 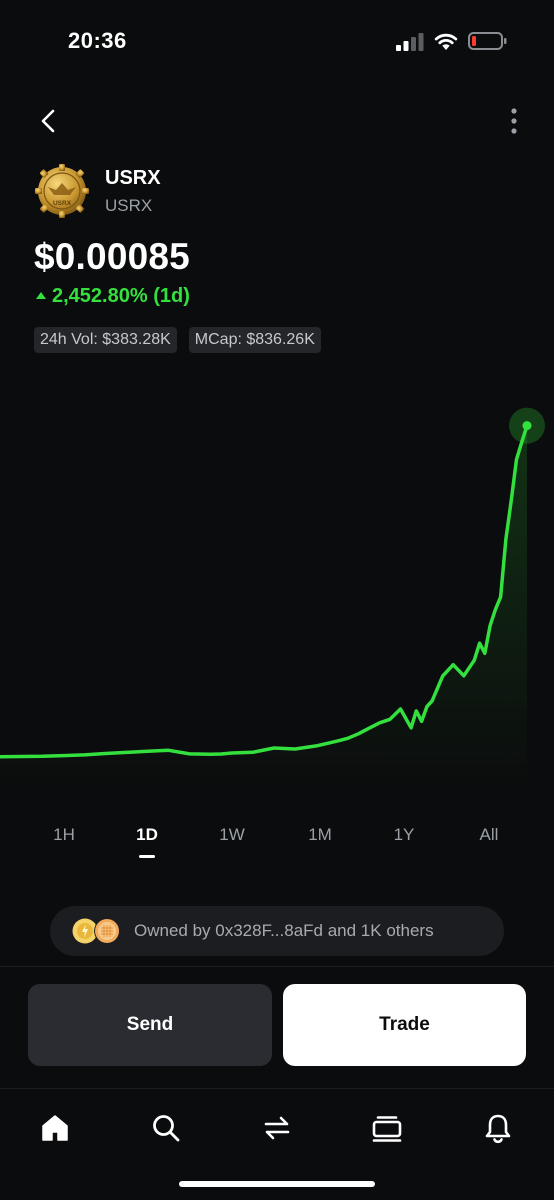 What do you see at coordinates (487, 41) in the screenshot?
I see `battery-icon` at bounding box center [487, 41].